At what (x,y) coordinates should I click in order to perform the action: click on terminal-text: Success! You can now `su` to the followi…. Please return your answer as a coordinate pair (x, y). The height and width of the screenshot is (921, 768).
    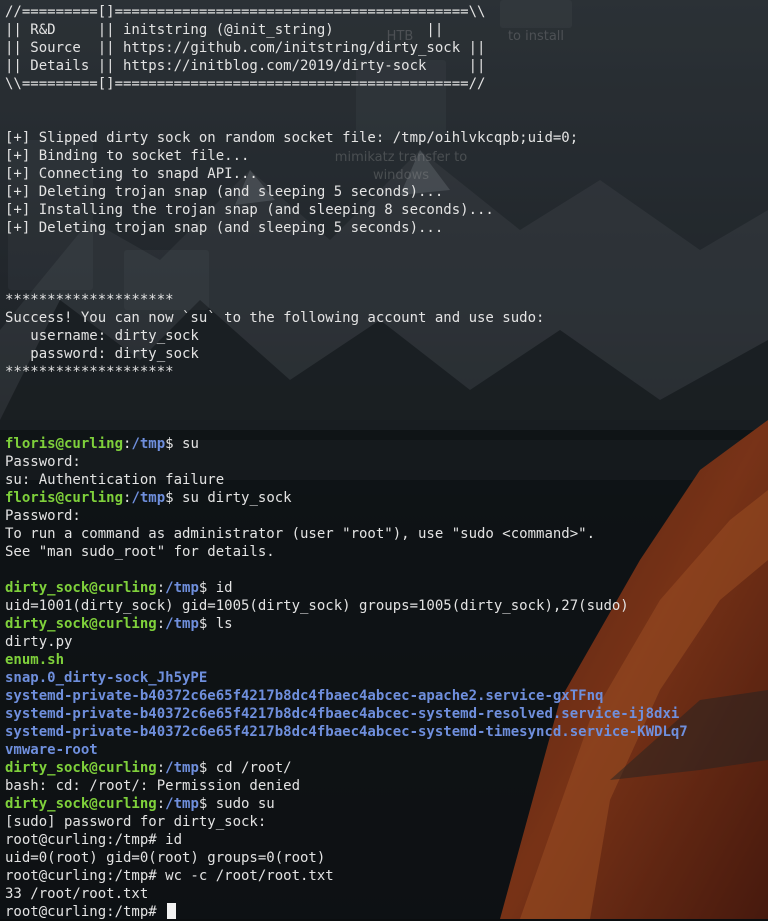
    Looking at the image, I should click on (275, 318).